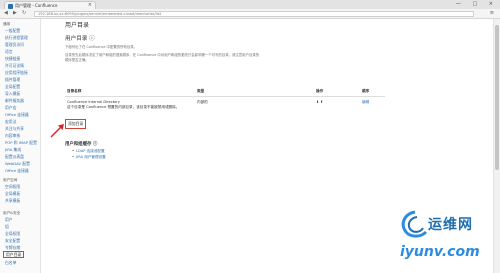 This screenshot has height=273, width=500. I want to click on watermark-cn-text: 运维网, so click(450, 225).